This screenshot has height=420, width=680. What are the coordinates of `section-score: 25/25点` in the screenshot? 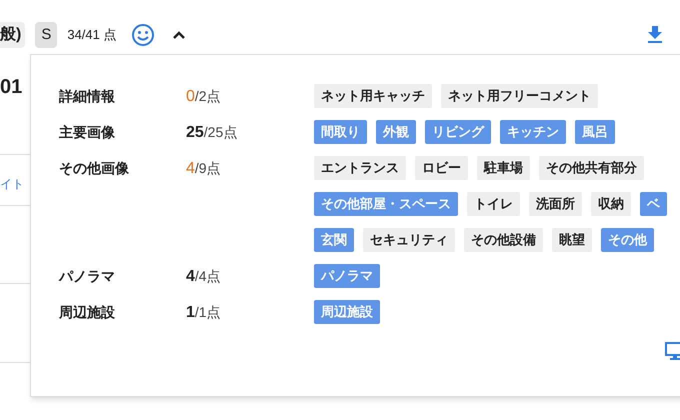 It's located at (212, 133).